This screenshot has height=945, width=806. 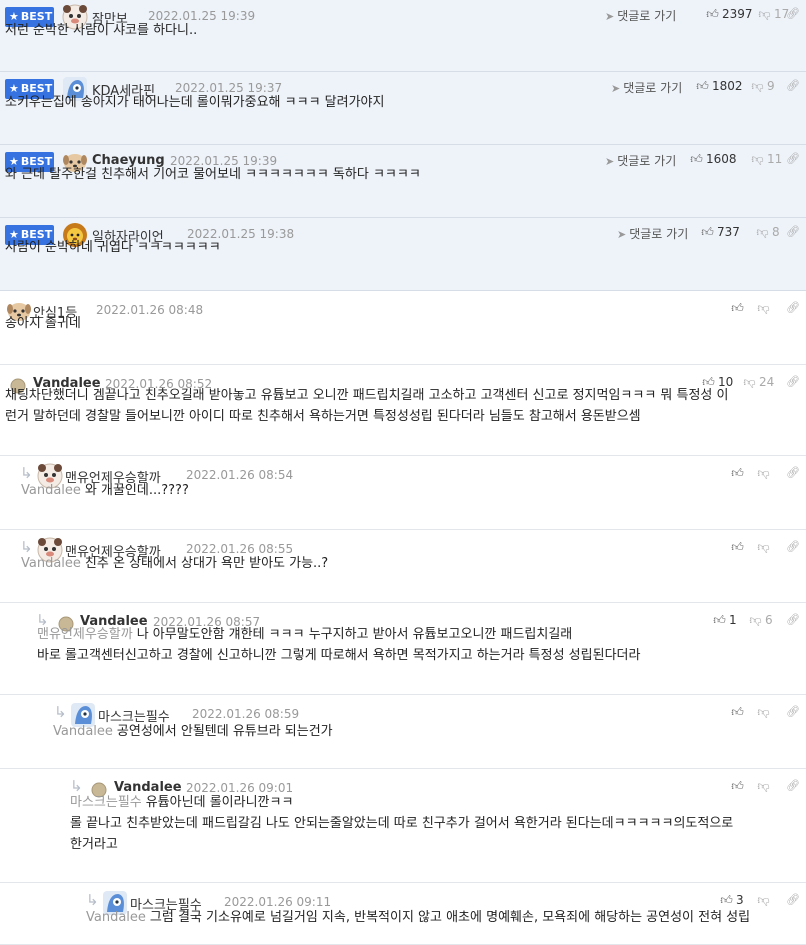 I want to click on comment-date: 2022.01.26 08:54, so click(x=240, y=475).